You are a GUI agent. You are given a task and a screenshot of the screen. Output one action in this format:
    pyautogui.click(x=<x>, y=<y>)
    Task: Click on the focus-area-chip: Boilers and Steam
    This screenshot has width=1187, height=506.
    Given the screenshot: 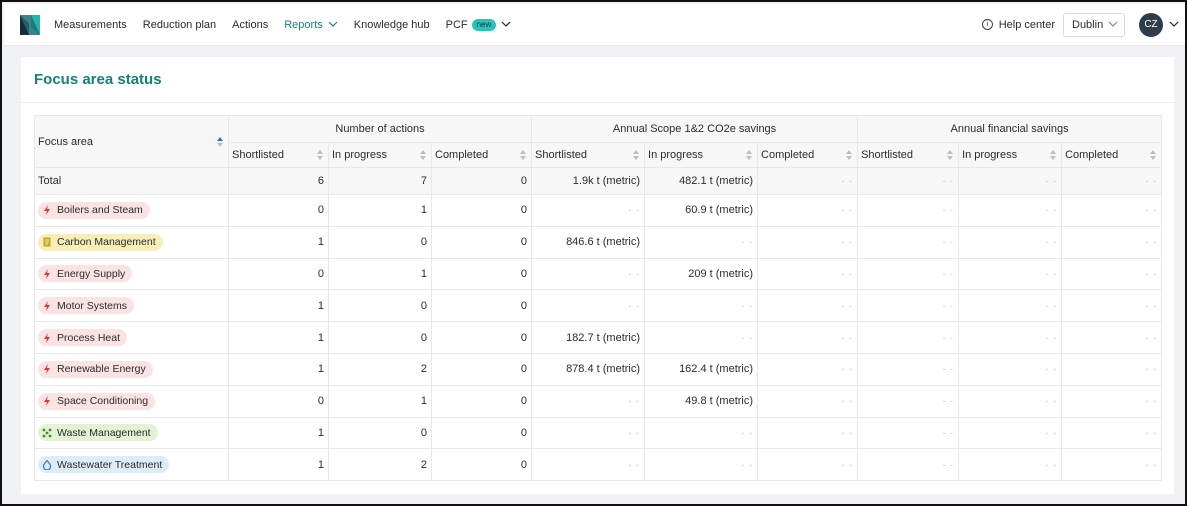 What is the action you would take?
    pyautogui.click(x=94, y=210)
    